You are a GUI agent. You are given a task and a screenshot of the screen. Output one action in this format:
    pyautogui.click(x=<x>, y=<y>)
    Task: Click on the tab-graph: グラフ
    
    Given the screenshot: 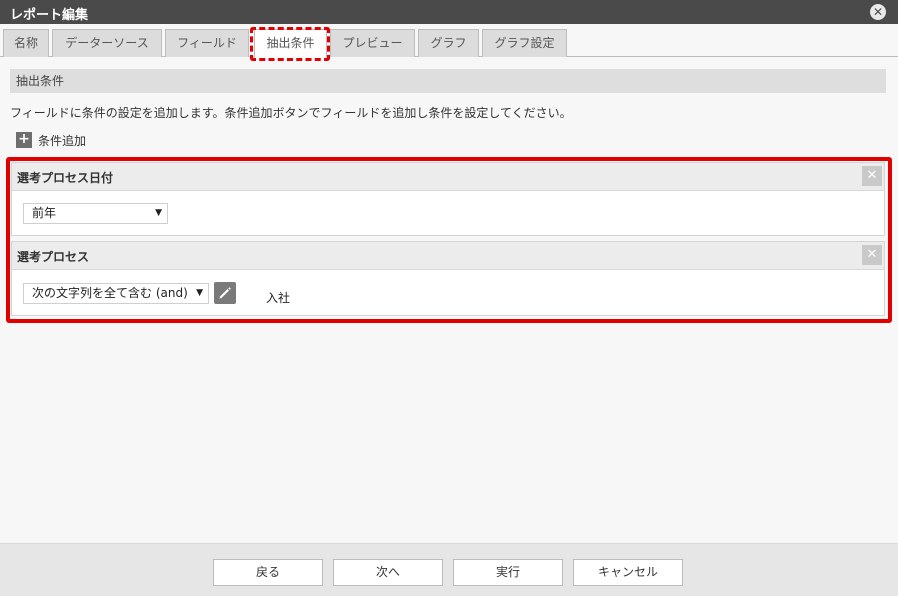 What is the action you would take?
    pyautogui.click(x=448, y=43)
    